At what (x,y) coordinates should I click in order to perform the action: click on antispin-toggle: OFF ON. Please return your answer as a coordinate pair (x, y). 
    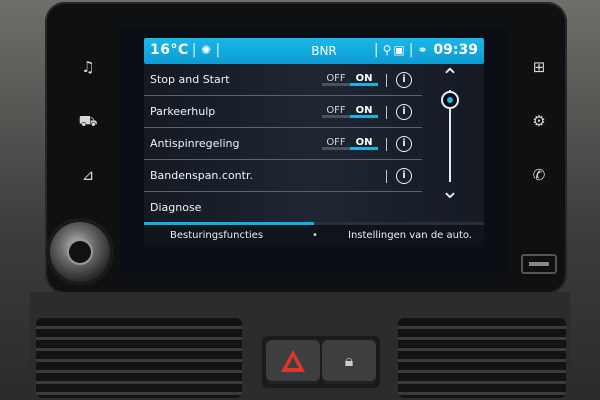
    Looking at the image, I should click on (350, 144).